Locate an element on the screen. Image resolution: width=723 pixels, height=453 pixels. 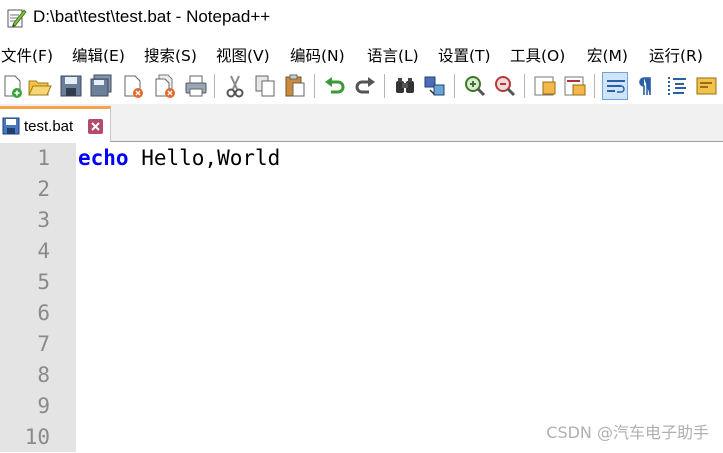
user-defined-language-icon is located at coordinates (707, 86).